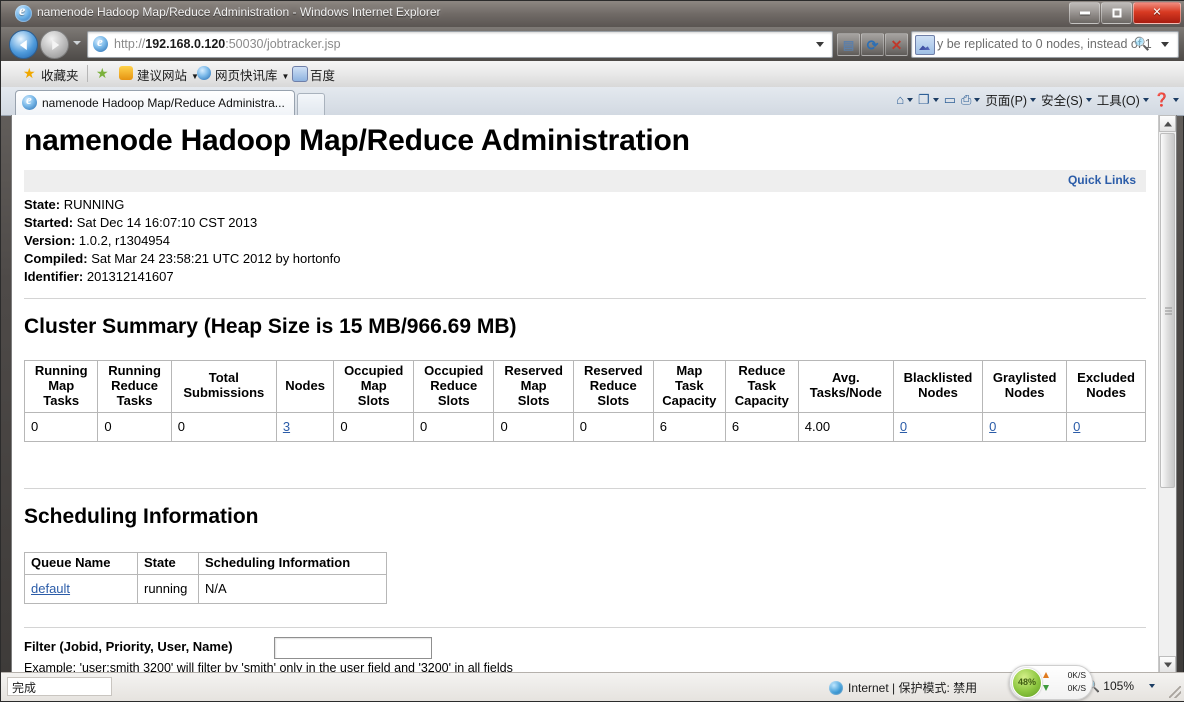 The image size is (1184, 702). What do you see at coordinates (77, 43) in the screenshot?
I see `recent-pages-chevron-down-icon` at bounding box center [77, 43].